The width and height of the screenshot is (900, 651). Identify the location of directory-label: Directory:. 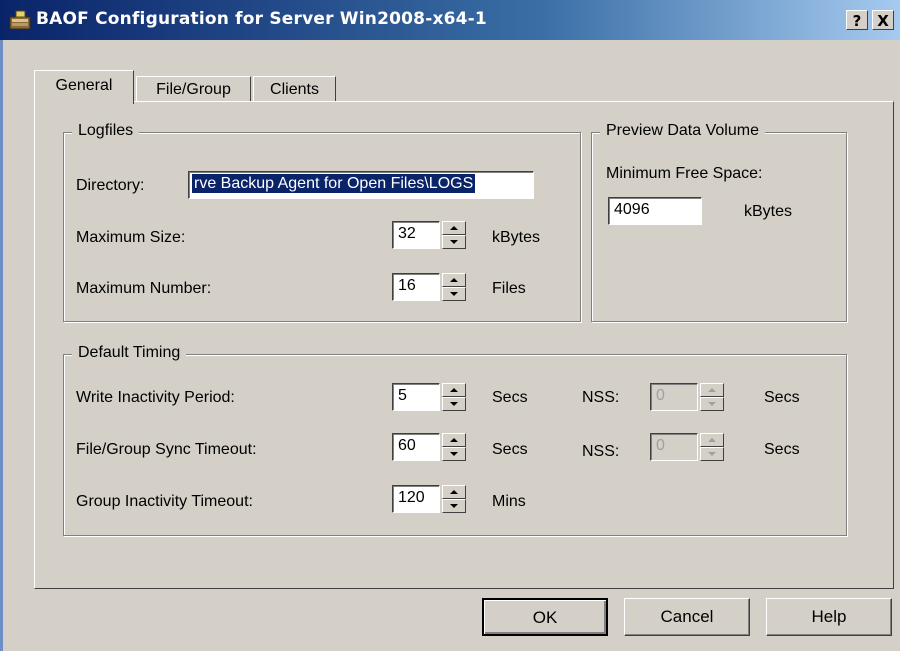
(110, 185).